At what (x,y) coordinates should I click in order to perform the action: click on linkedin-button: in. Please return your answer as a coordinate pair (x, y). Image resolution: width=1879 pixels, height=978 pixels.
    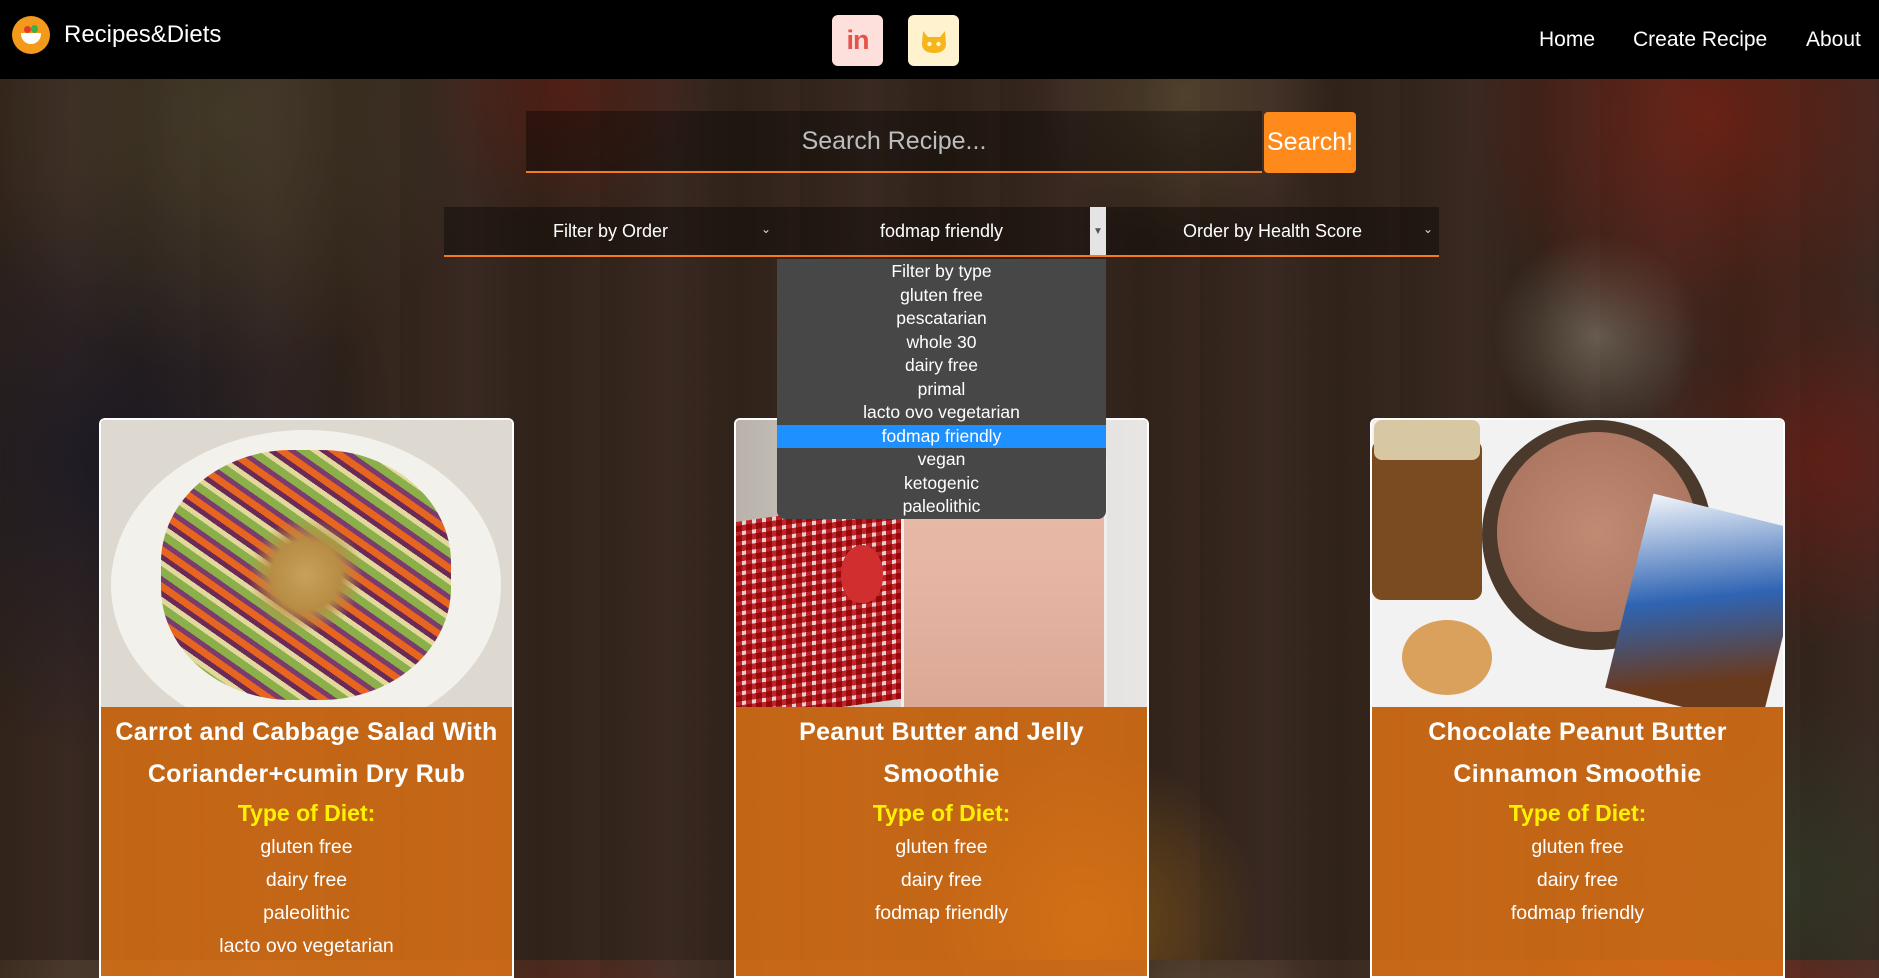
    Looking at the image, I should click on (857, 40).